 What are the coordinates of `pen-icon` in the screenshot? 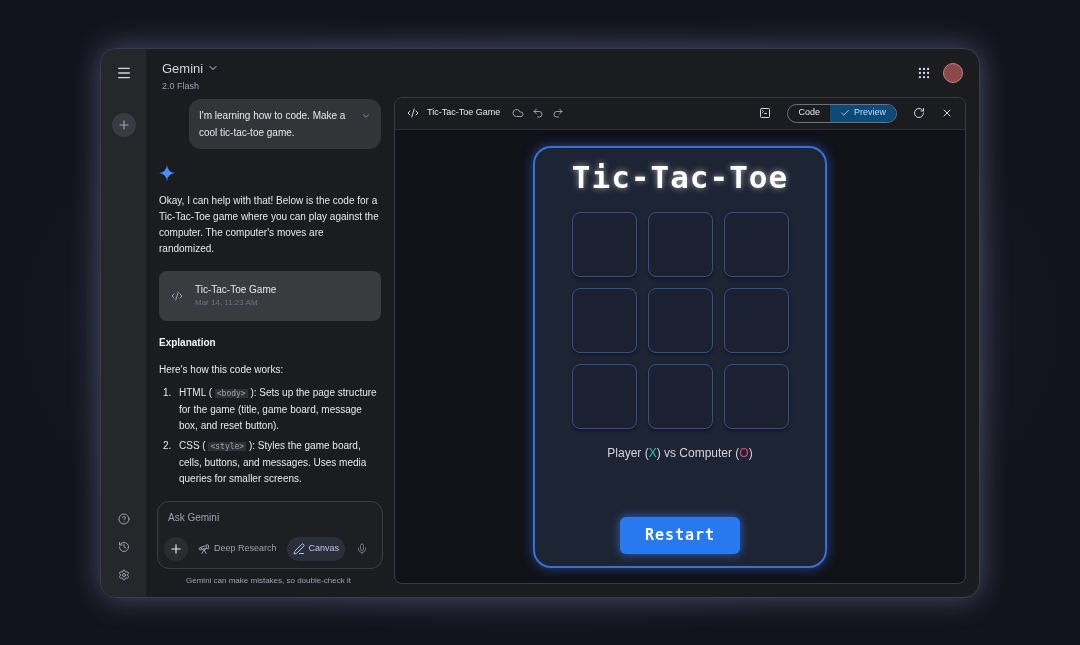 It's located at (298, 548).